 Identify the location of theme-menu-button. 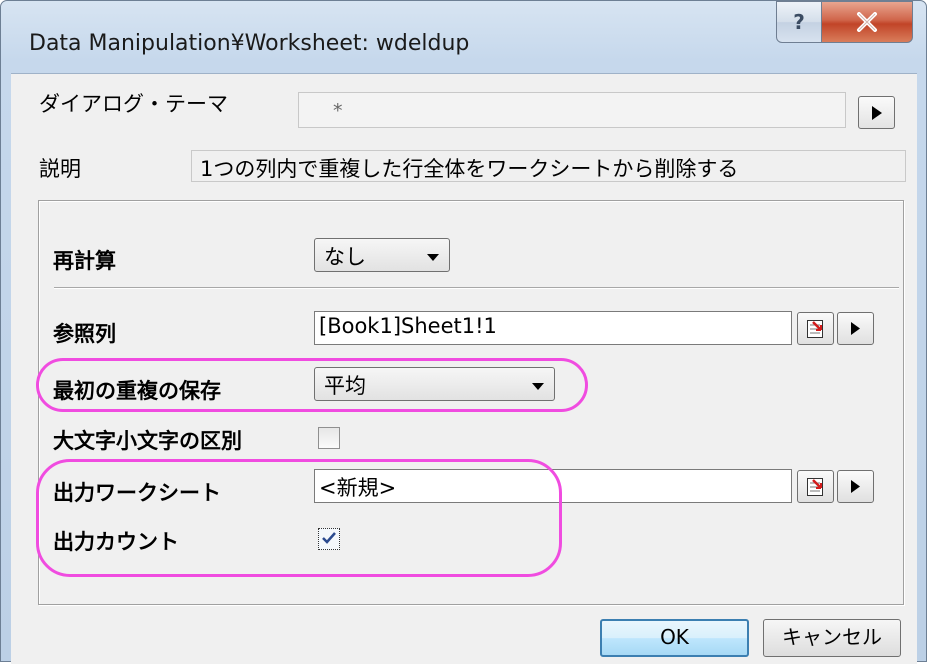
(876, 112).